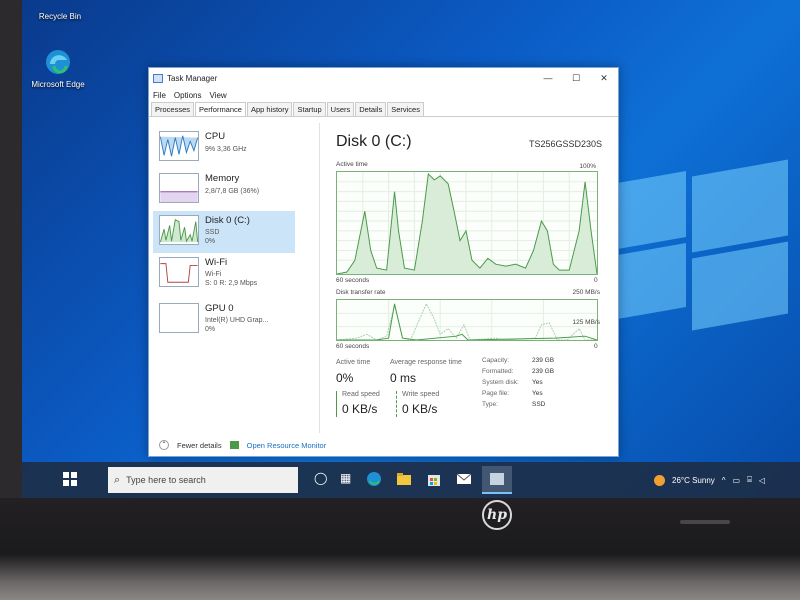 The image size is (800, 600). I want to click on chevron-up-icon: ^, so click(724, 480).